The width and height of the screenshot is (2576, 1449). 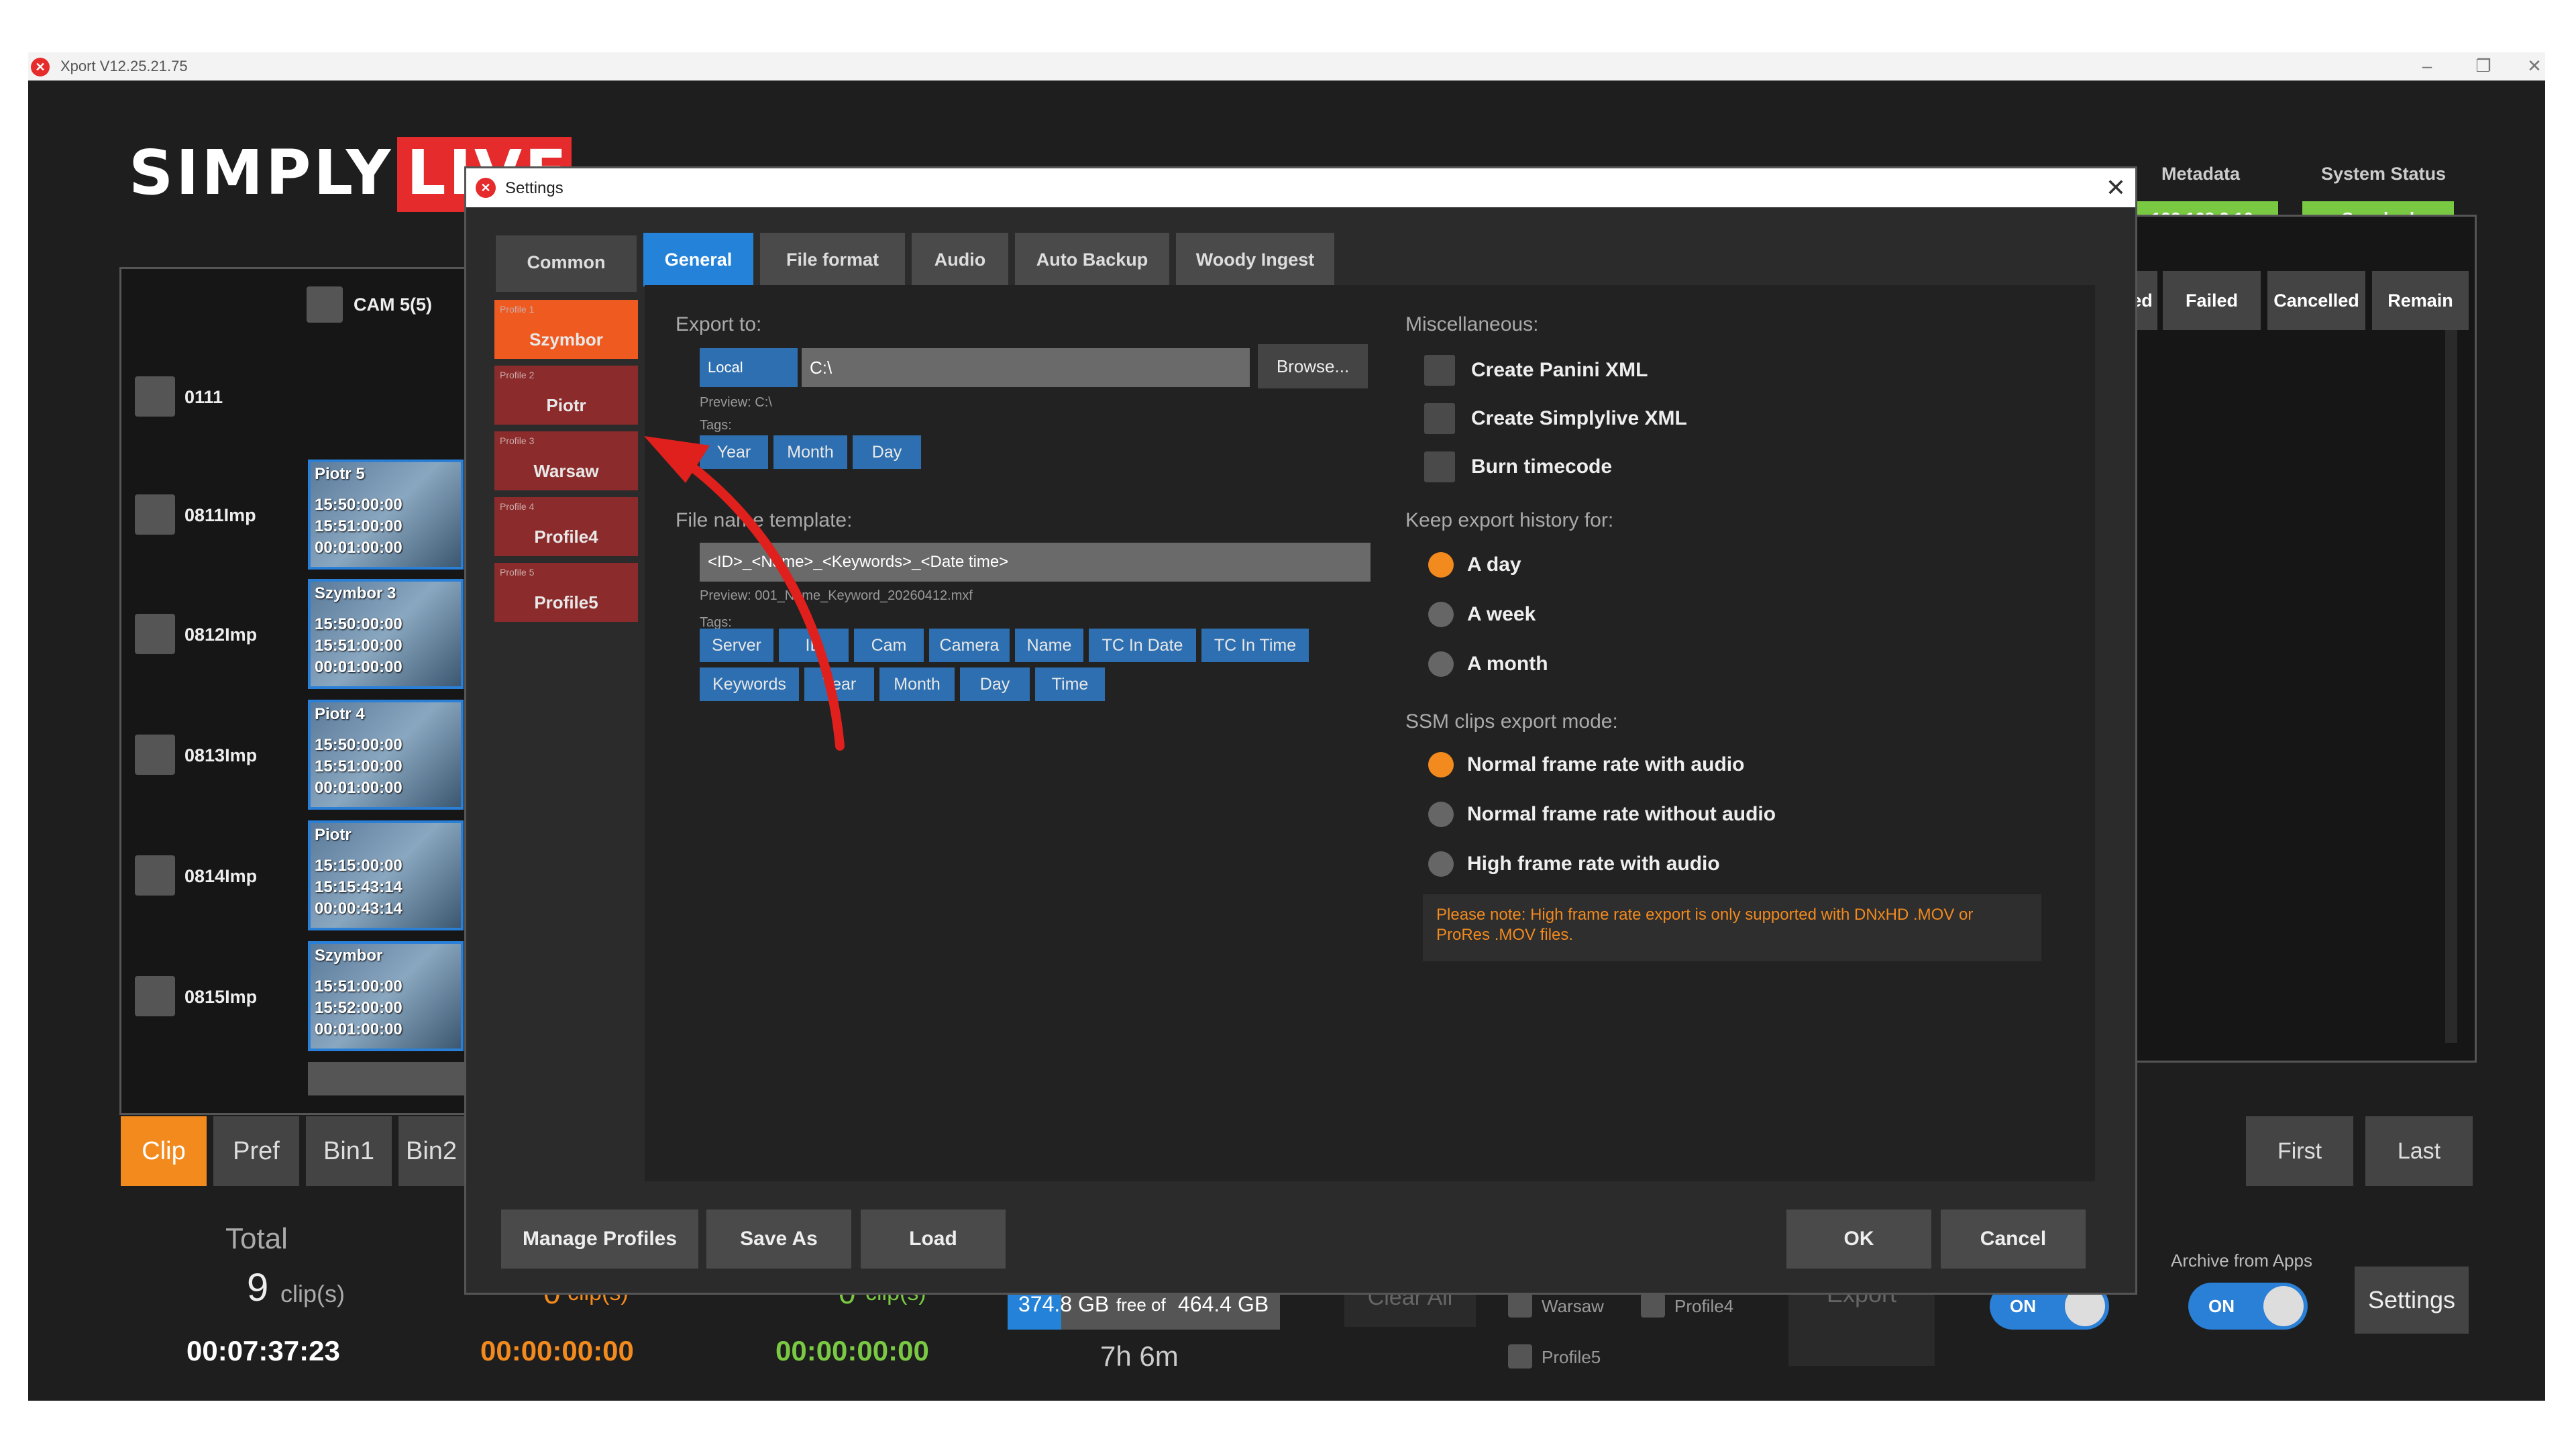 What do you see at coordinates (1255, 259) in the screenshot?
I see `tab-woody-ingest: Woody Ingest` at bounding box center [1255, 259].